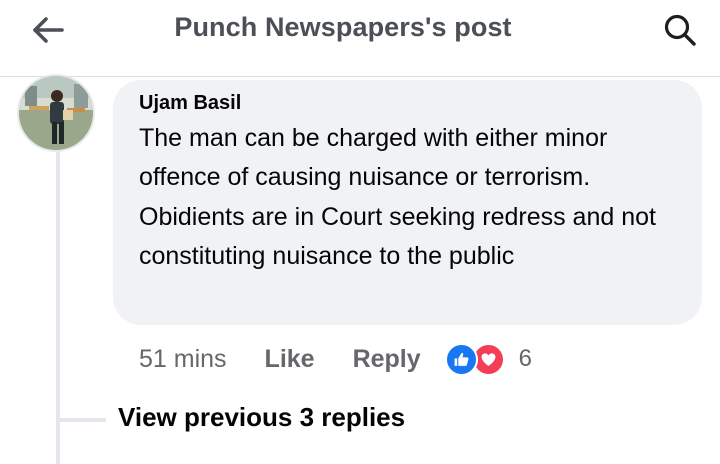  Describe the element at coordinates (461, 359) in the screenshot. I see `like-reaction-icon` at that location.